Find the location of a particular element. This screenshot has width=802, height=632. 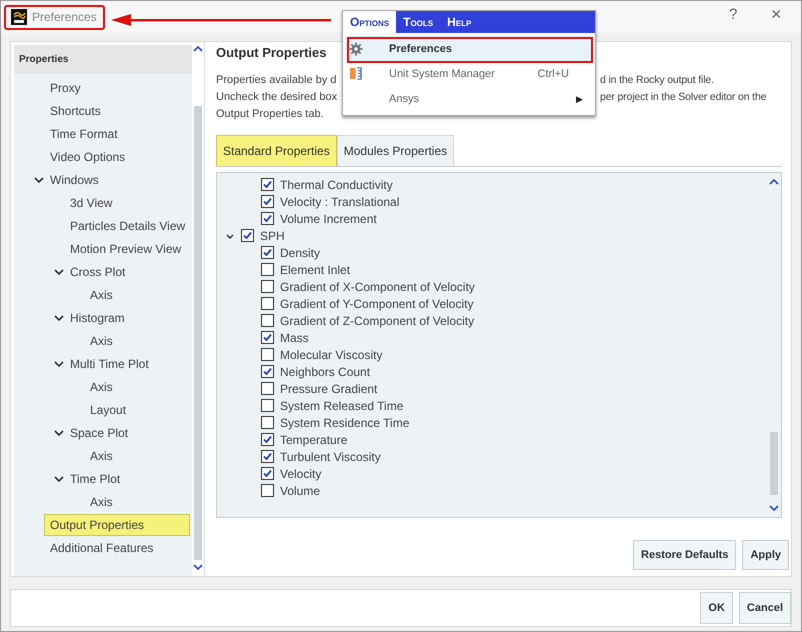

shortcut-text: Ctrl+U is located at coordinates (554, 74).